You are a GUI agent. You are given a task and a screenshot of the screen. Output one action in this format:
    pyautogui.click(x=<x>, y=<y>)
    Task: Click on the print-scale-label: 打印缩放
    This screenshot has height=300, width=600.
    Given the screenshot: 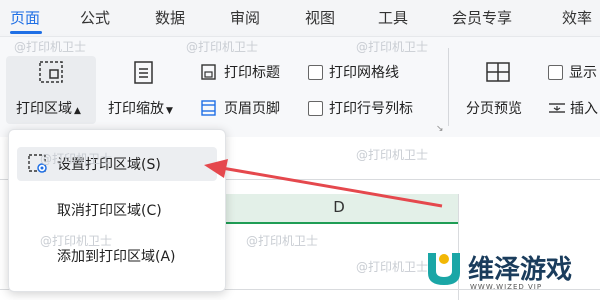 What is the action you would take?
    pyautogui.click(x=136, y=109)
    